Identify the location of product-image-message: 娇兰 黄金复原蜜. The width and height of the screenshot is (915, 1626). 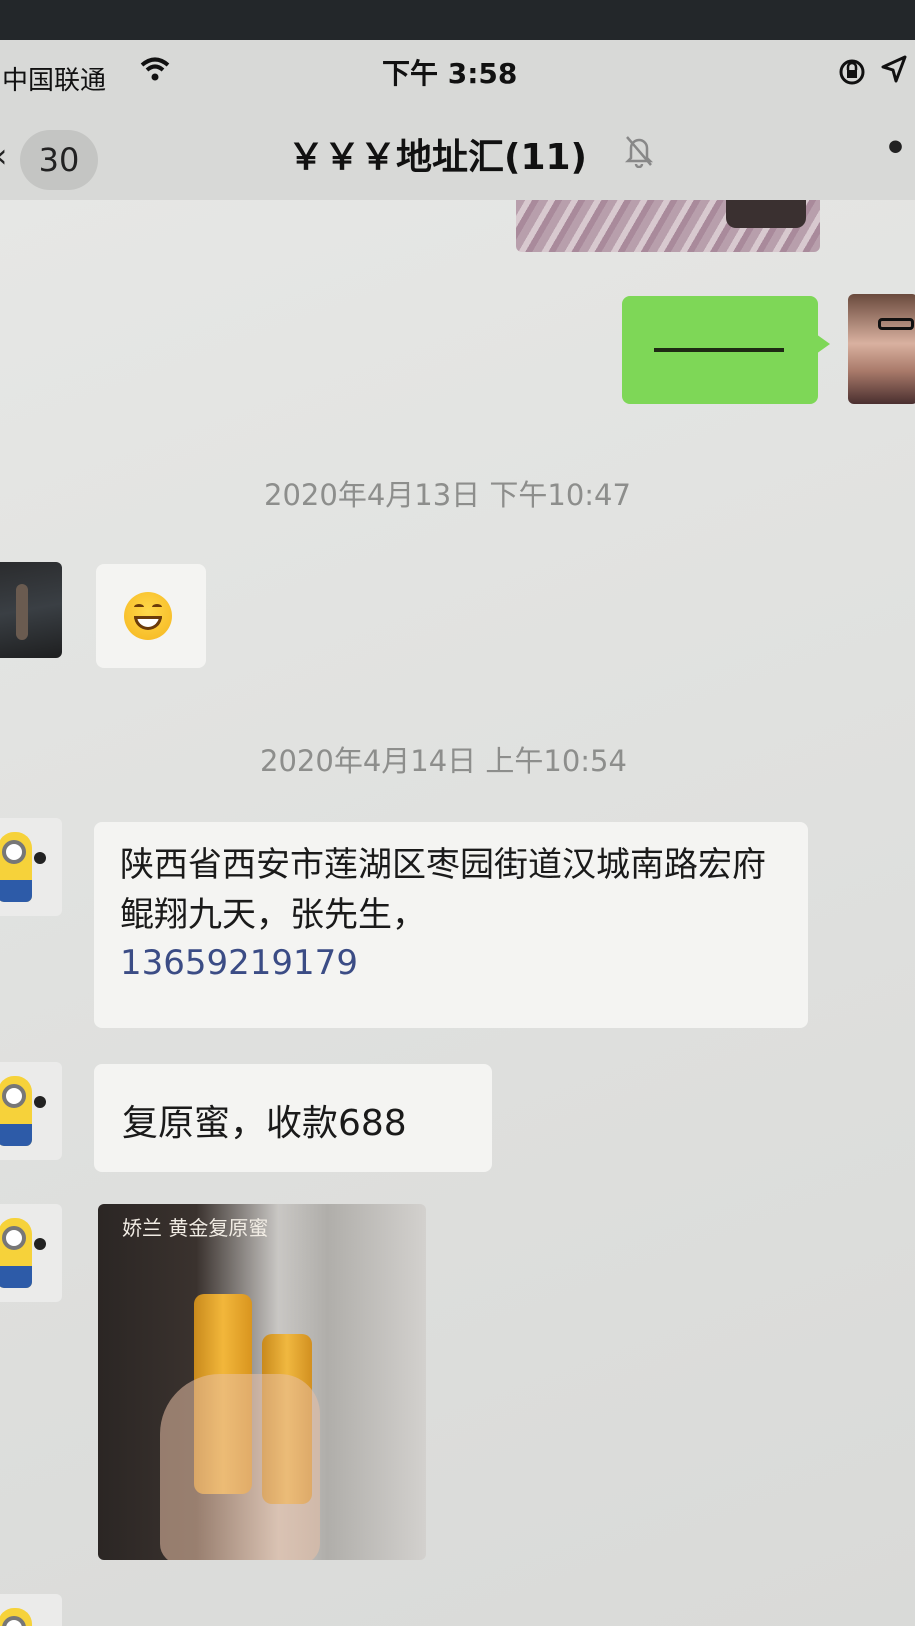
(262, 1382).